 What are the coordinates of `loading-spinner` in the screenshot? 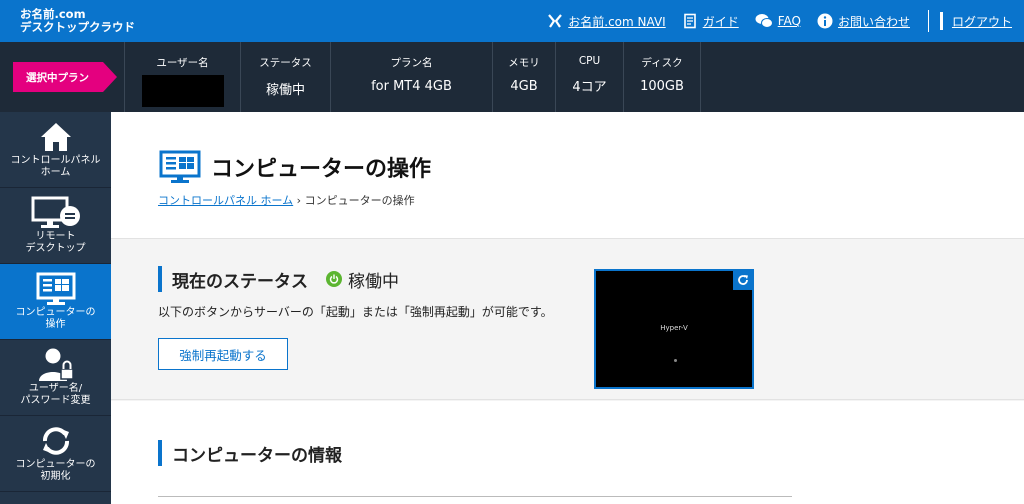 It's located at (675, 360).